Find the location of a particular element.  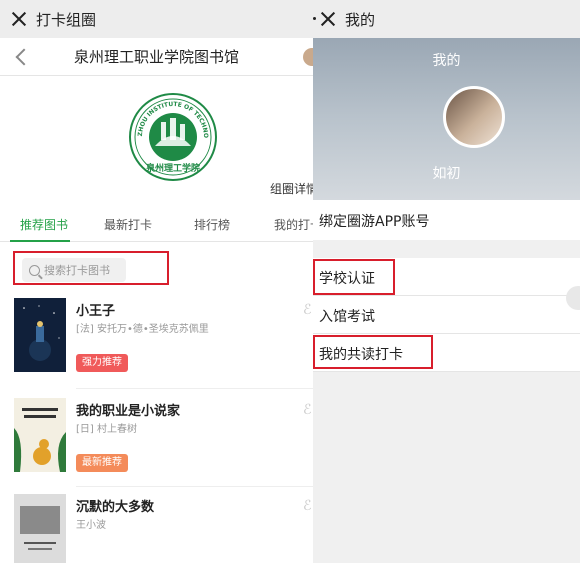

logo-chinese-text: 泉州理工学院 is located at coordinates (172, 168).